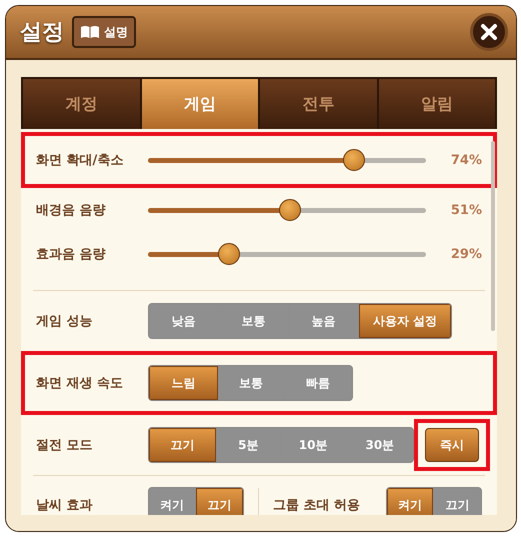  I want to click on option-button: 5분, so click(249, 445).